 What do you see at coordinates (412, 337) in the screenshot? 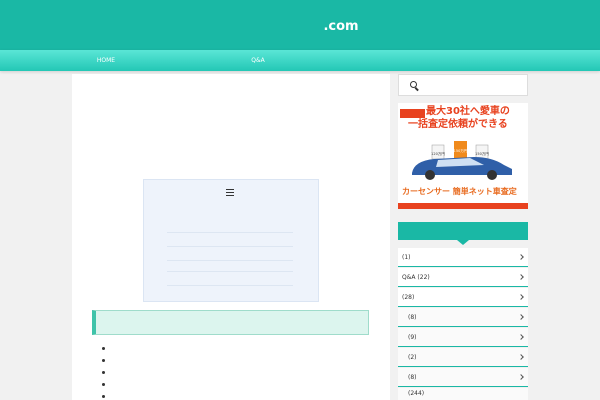
I see `category-label: (9)` at bounding box center [412, 337].